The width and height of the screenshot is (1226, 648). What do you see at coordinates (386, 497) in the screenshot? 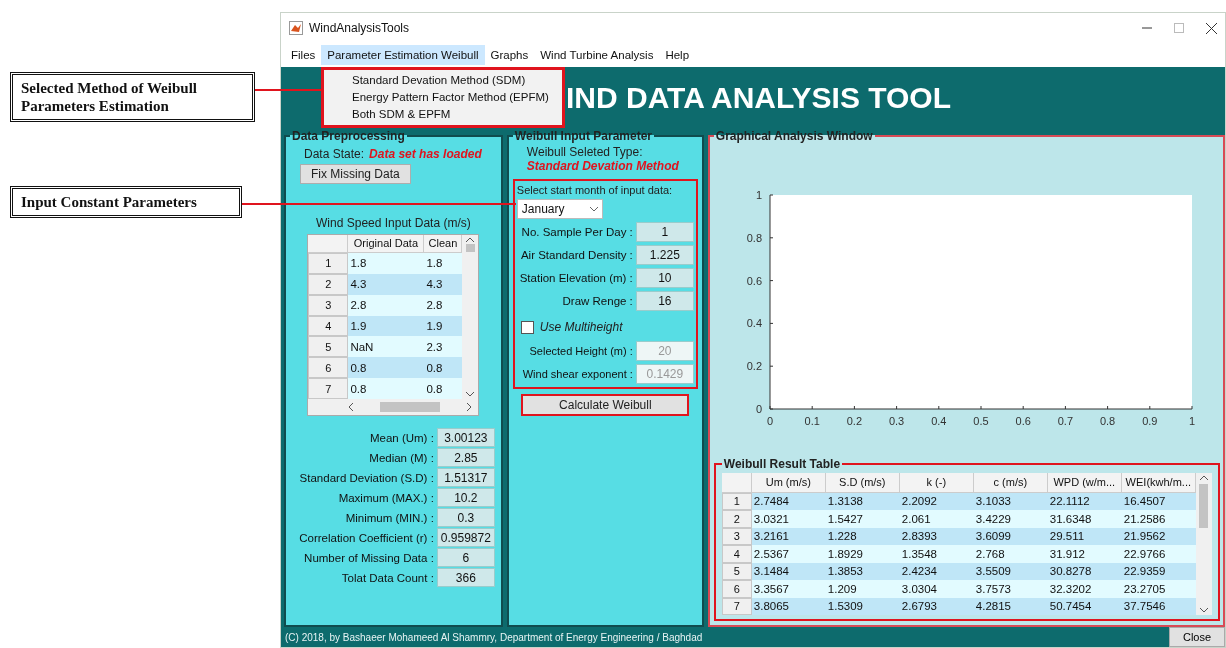
I see `stat-label: Maximum (MAX.) :` at bounding box center [386, 497].